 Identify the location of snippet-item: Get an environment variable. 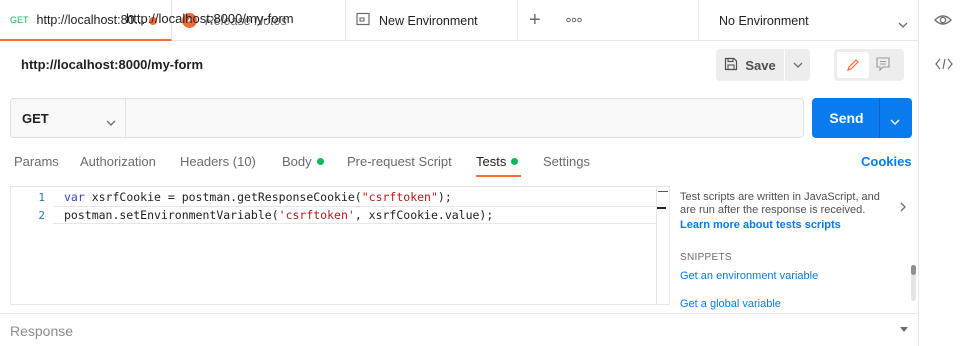
(749, 276).